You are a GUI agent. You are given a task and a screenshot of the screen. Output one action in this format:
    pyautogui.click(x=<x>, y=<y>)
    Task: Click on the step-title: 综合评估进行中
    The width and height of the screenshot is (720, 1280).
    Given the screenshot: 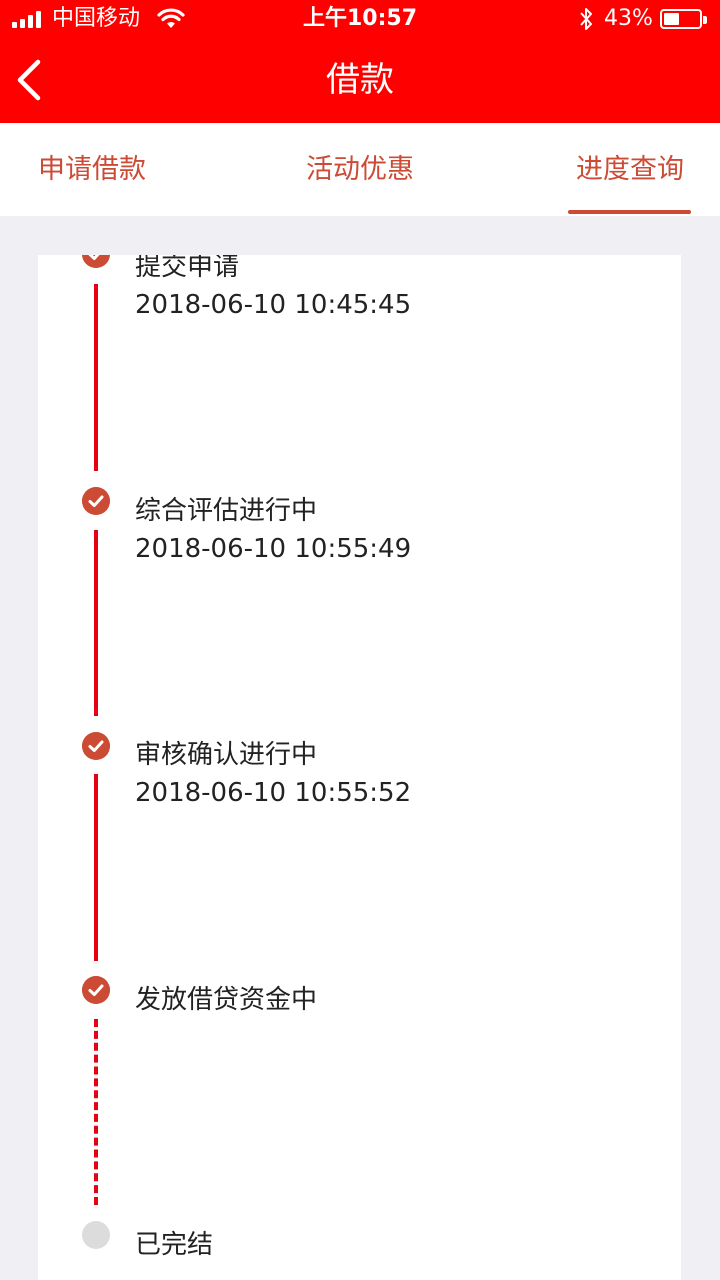 What is the action you would take?
    pyautogui.click(x=226, y=511)
    